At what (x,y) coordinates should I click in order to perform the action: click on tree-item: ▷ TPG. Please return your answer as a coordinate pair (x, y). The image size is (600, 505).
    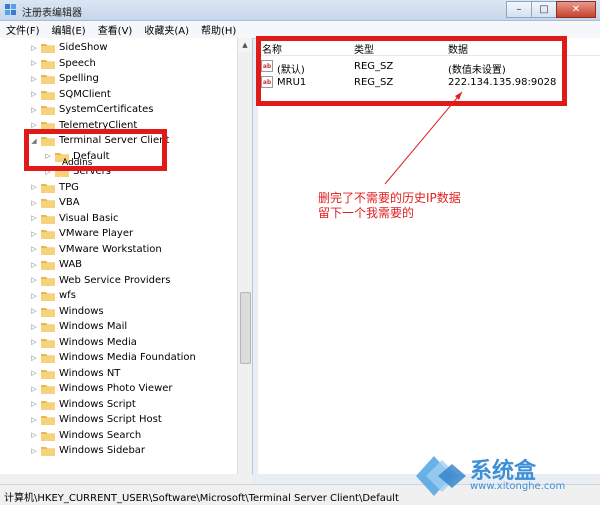
    Looking at the image, I should click on (54, 187).